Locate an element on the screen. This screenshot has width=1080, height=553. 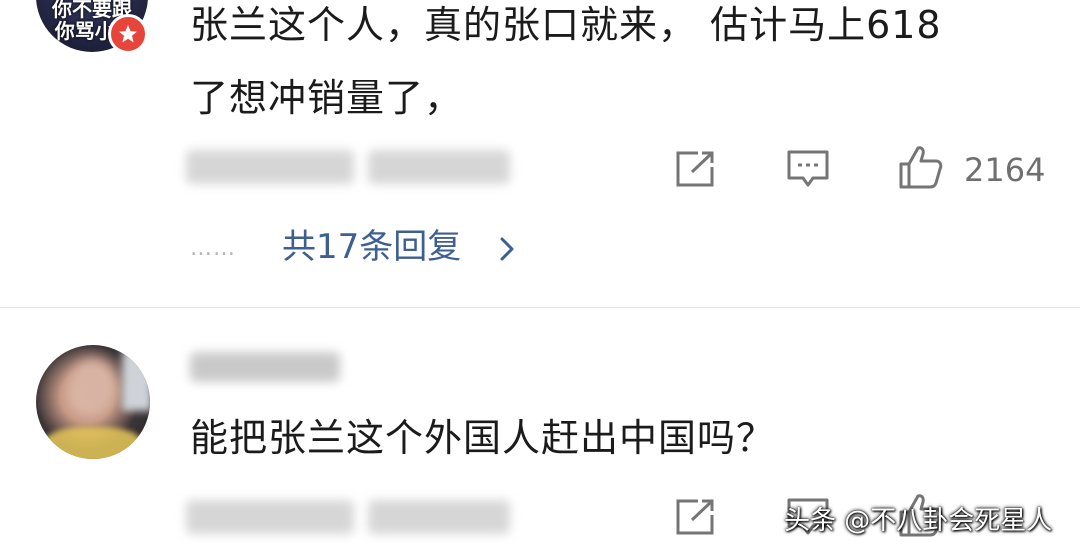
avatar is located at coordinates (93, 402).